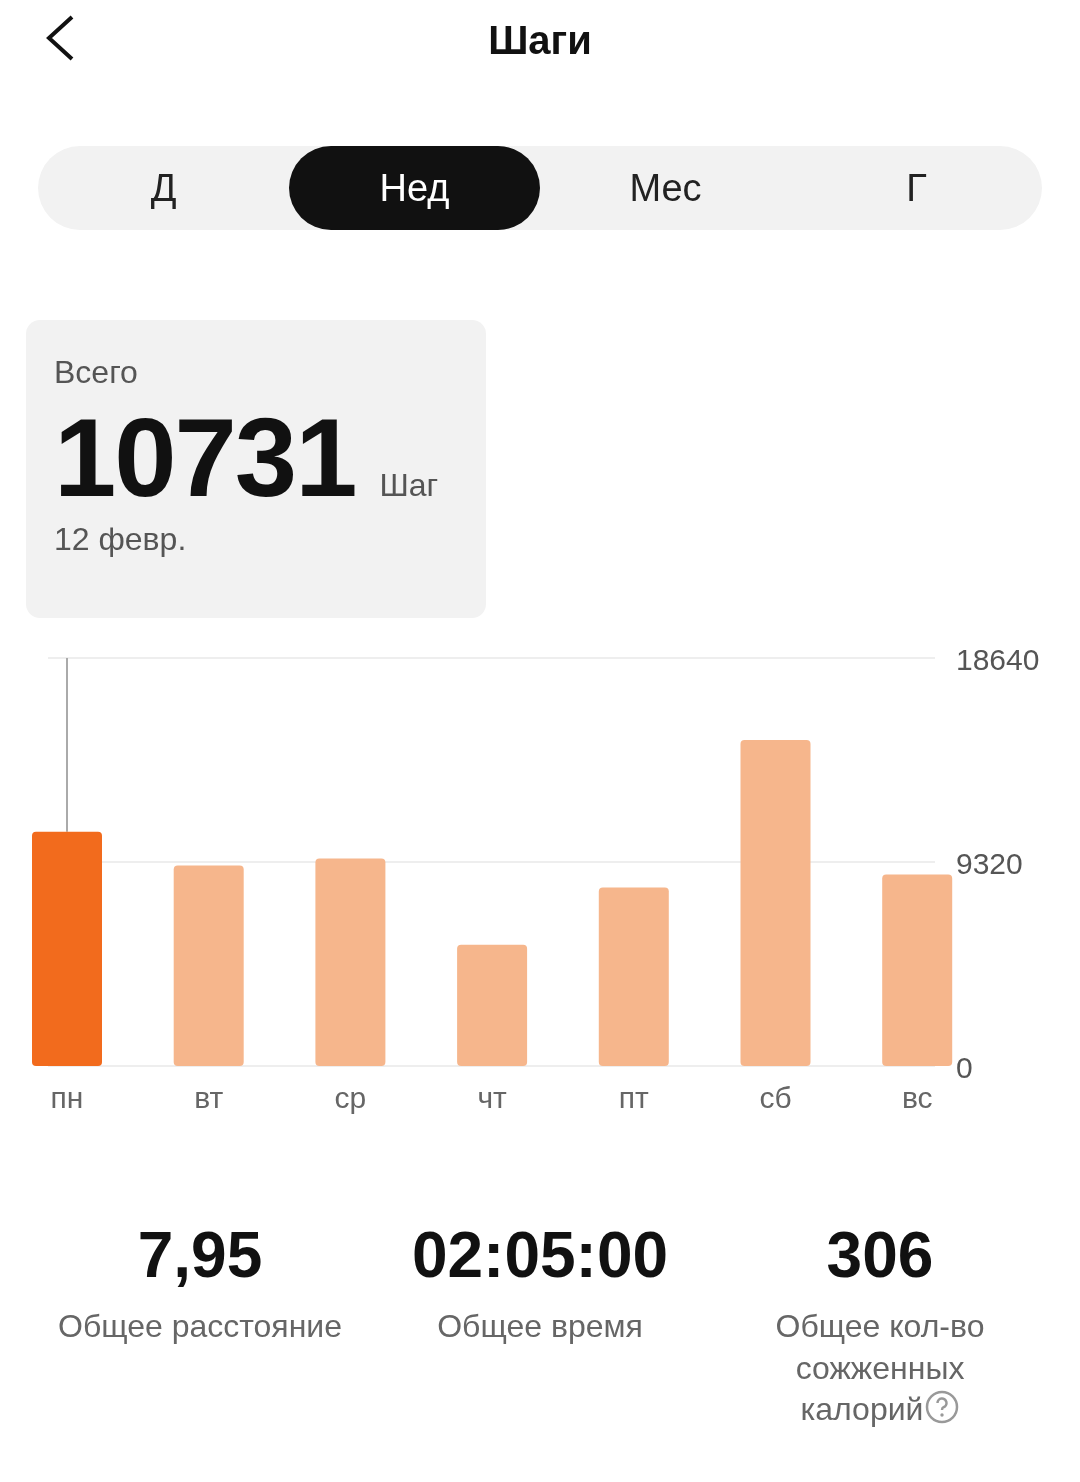 The height and width of the screenshot is (1482, 1080). Describe the element at coordinates (540, 40) in the screenshot. I see `page-title: Шаги` at that location.